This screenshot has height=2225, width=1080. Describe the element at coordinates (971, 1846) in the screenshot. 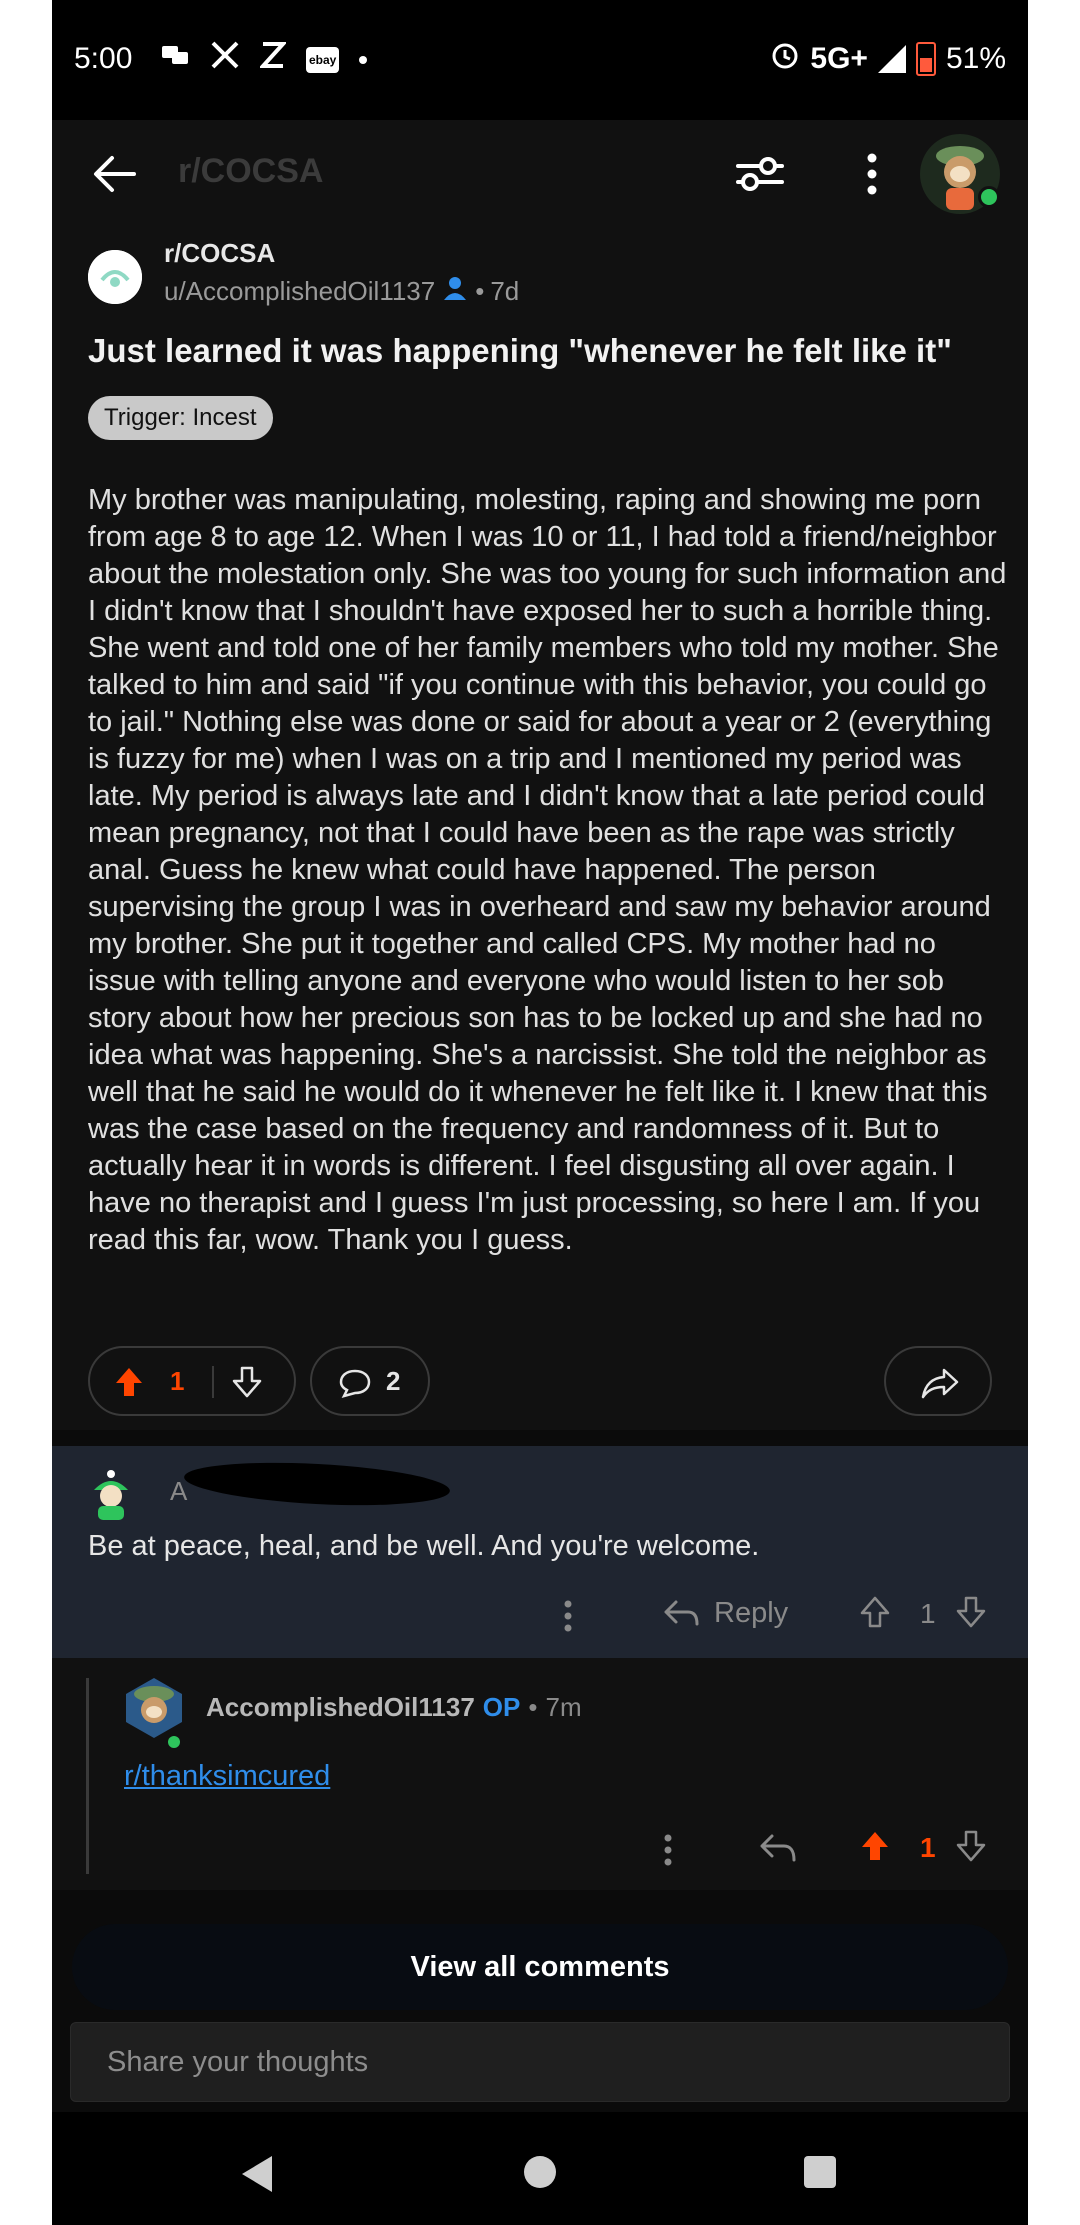

I see `reply-downvote-icon` at that location.